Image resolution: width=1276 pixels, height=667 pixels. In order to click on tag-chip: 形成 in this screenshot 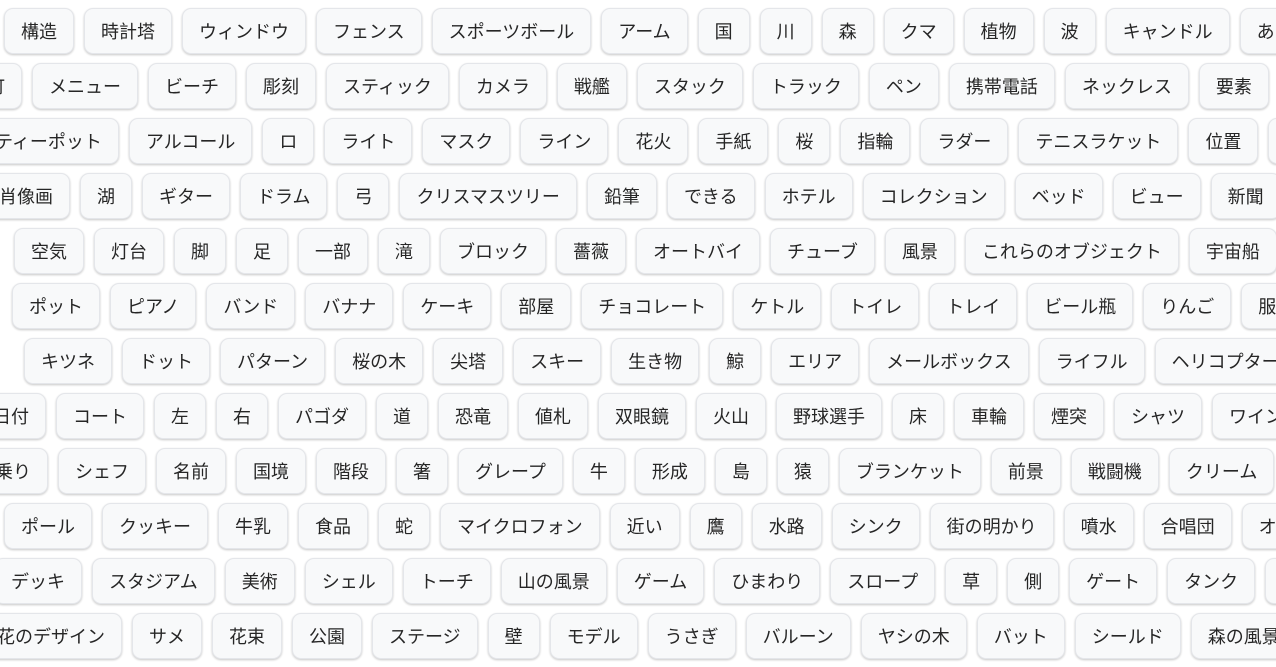, I will do `click(669, 471)`.